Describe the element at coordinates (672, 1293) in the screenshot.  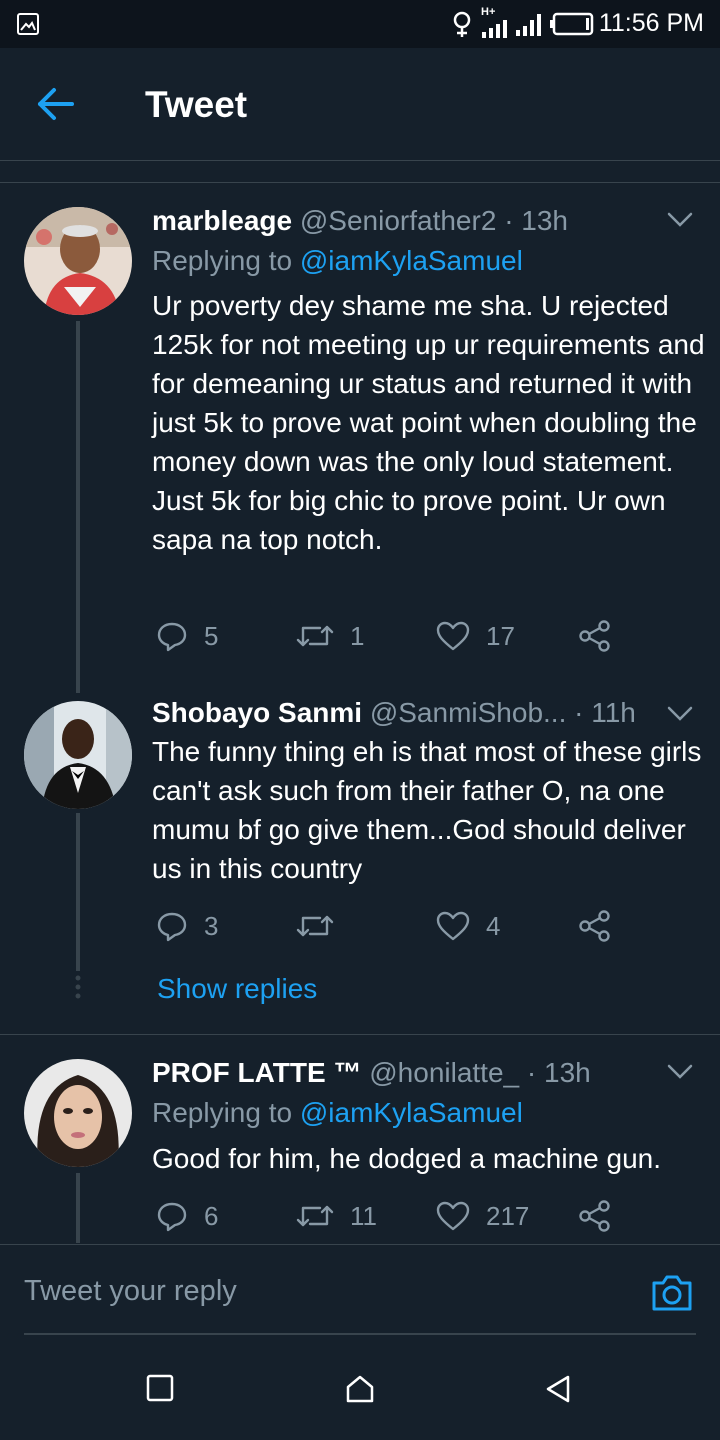
I see `camera-icon` at that location.